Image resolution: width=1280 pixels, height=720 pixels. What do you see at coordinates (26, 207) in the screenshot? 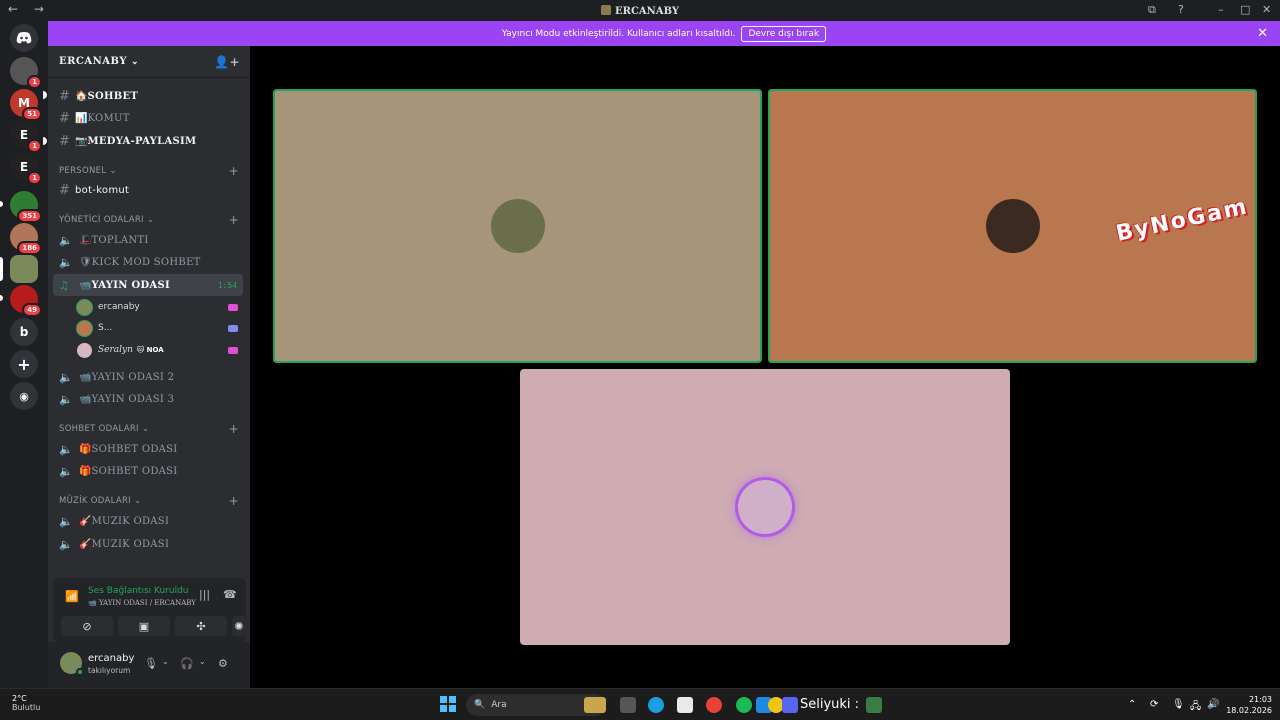
I see `server-icon: 351` at bounding box center [26, 207].